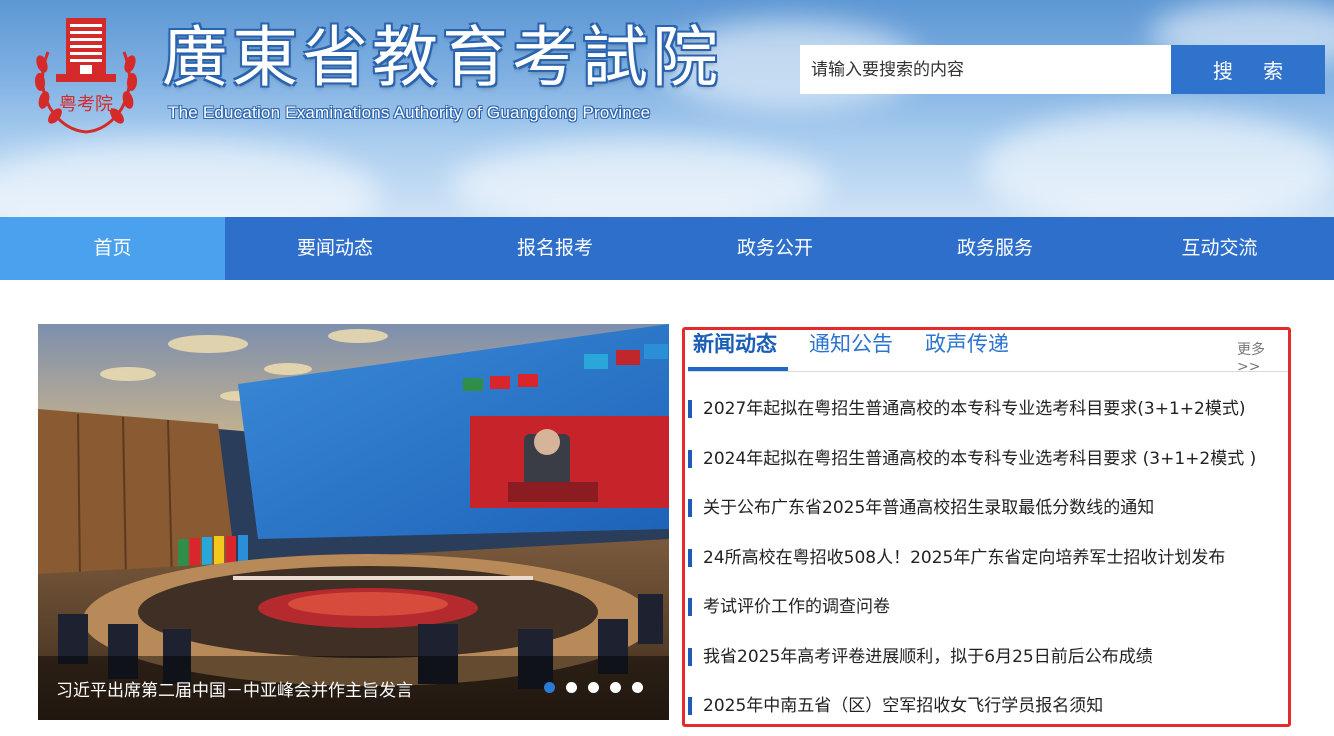 This screenshot has width=1334, height=736. What do you see at coordinates (988, 411) in the screenshot?
I see `news-item: 2027年起拟在粤招生普通高校的本专科专业选考科目要求(3+1+2模式)` at bounding box center [988, 411].